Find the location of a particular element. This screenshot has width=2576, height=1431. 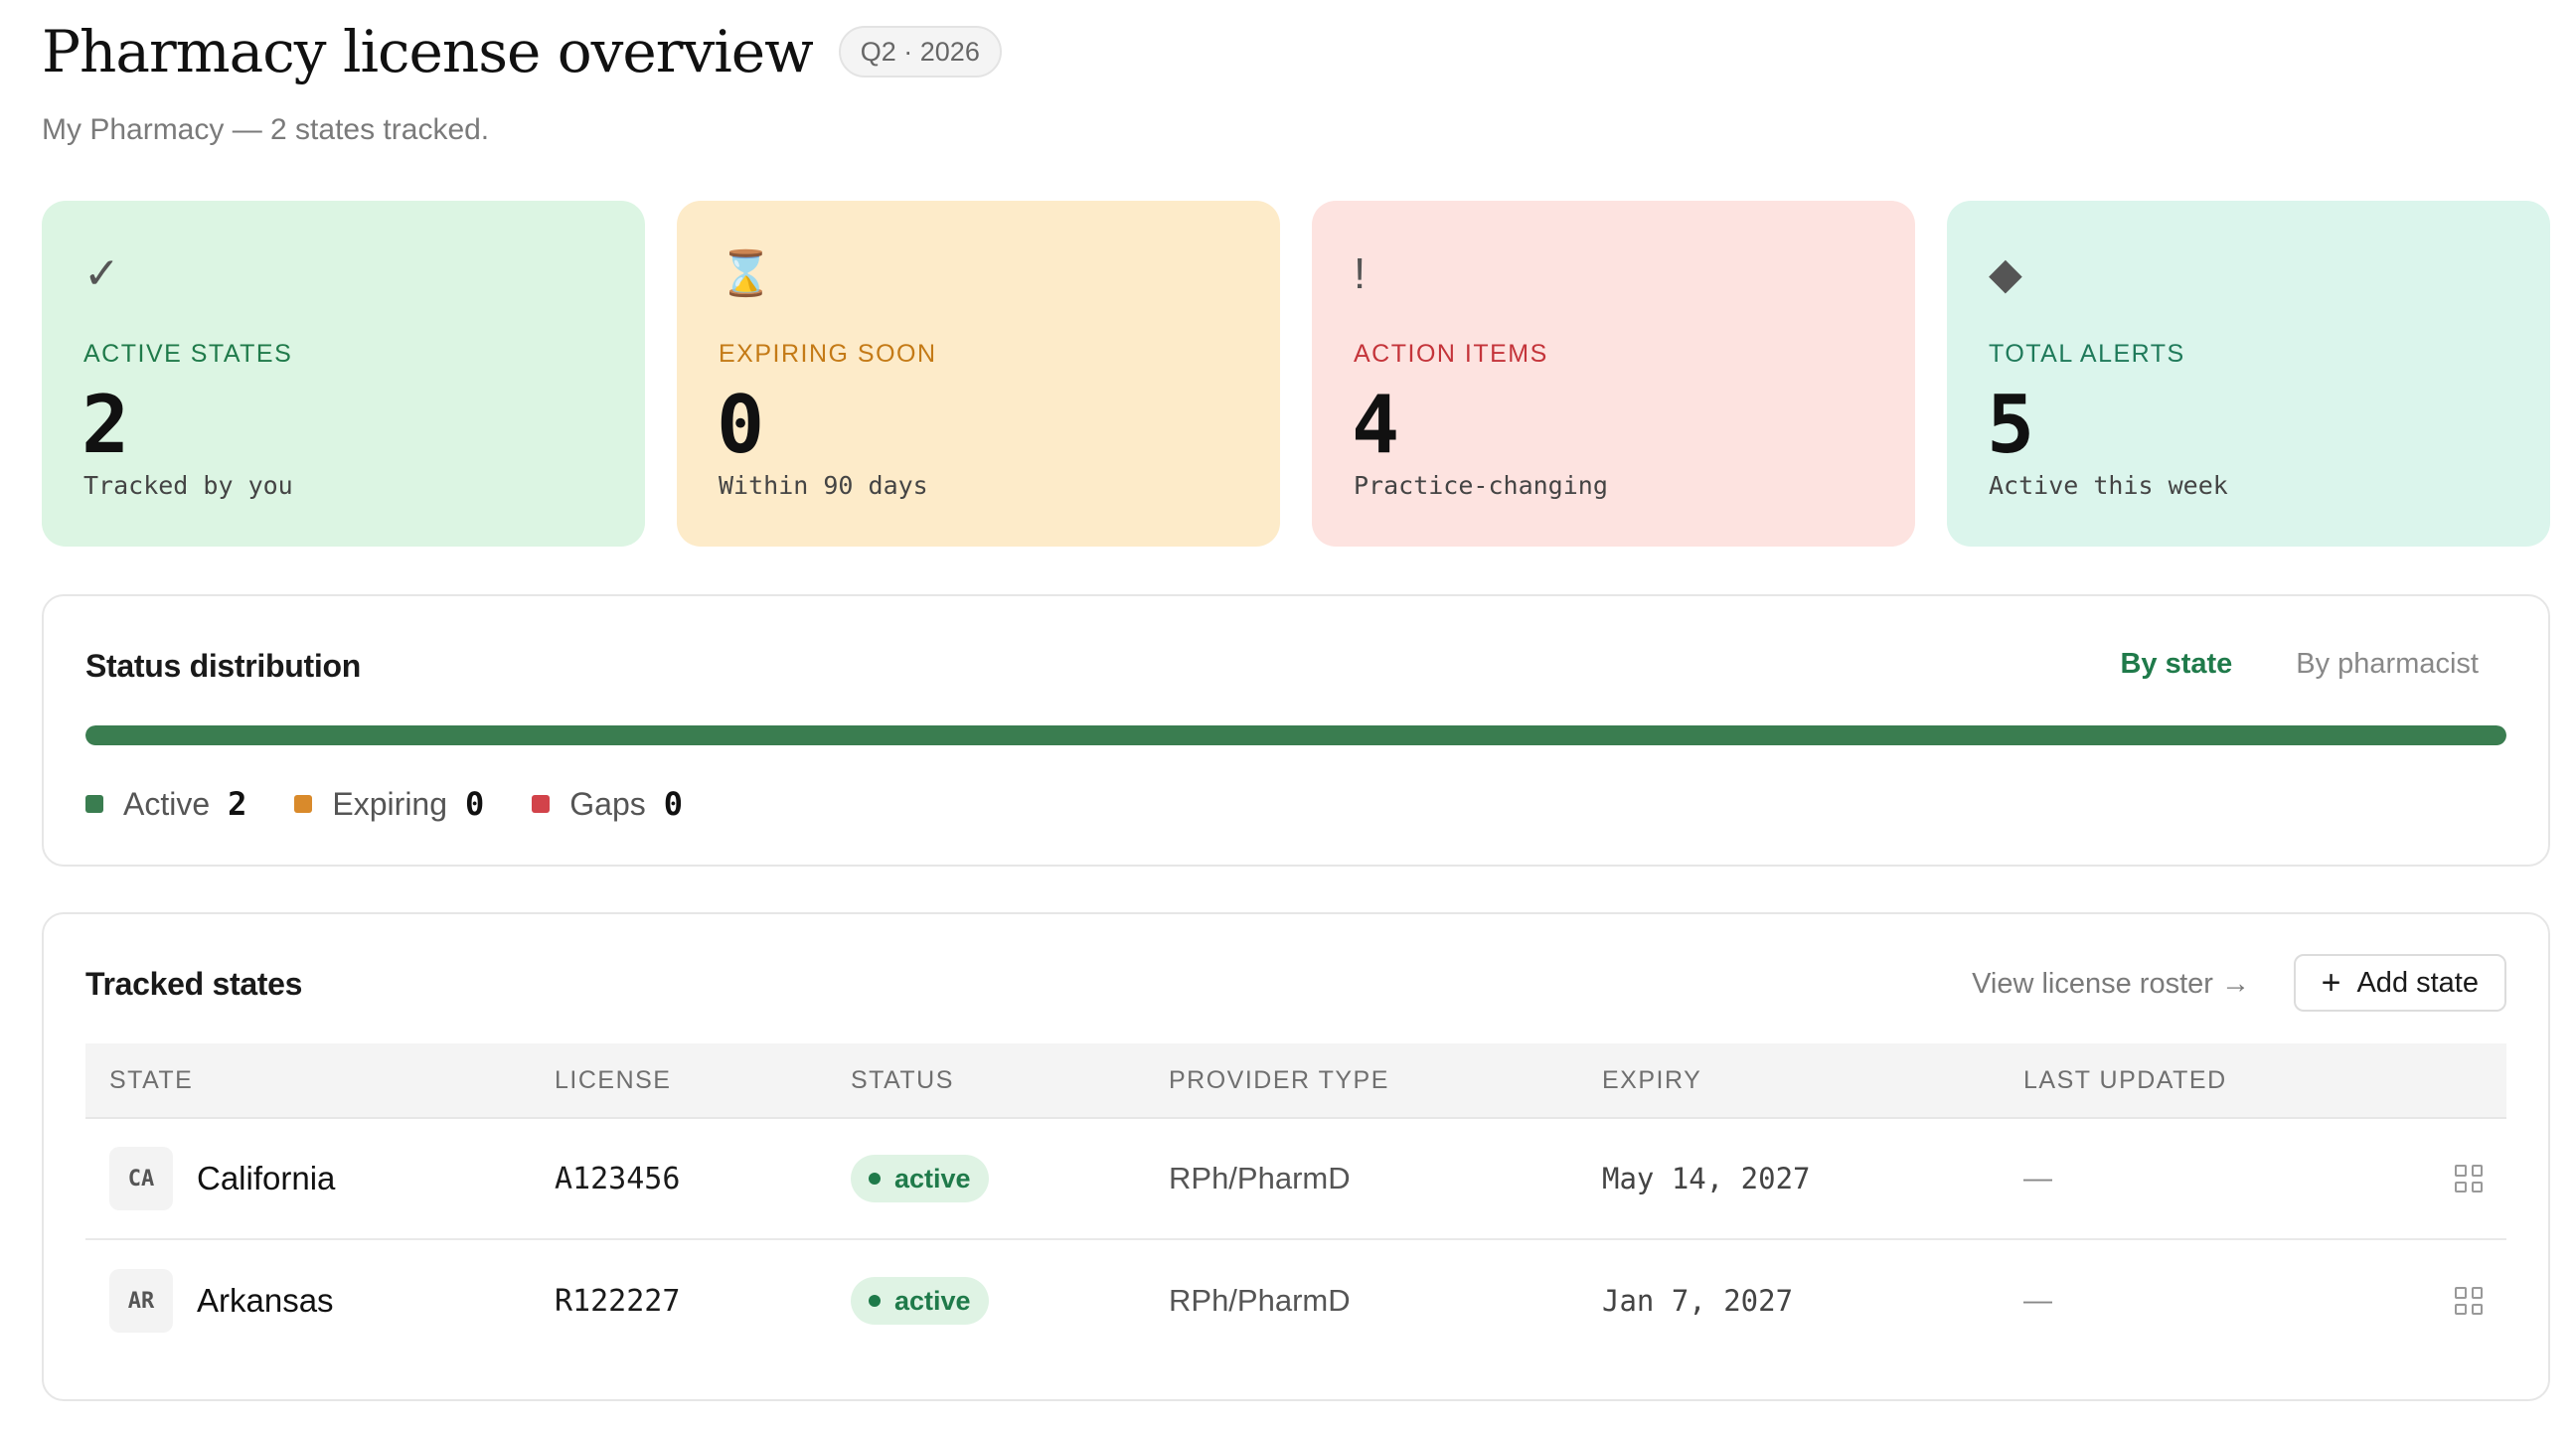

card-note: Active this week is located at coordinates (2108, 485).